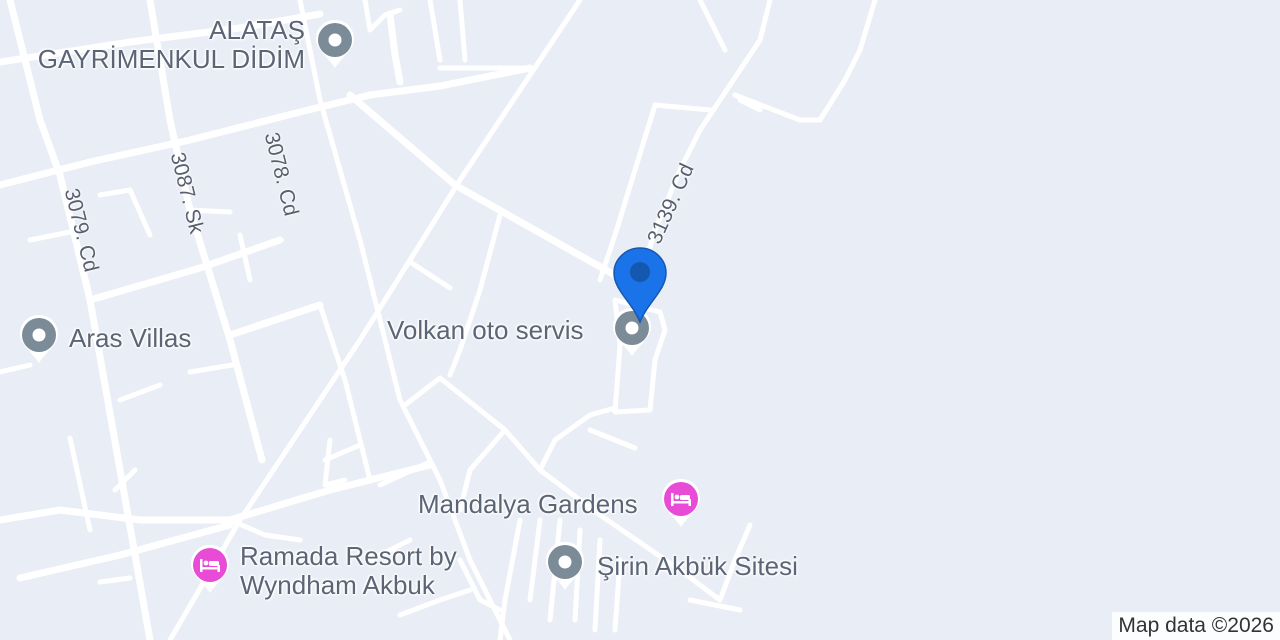 This screenshot has width=1280, height=640. What do you see at coordinates (257, 30) in the screenshot?
I see `place-label-line1: ALATAŞ` at bounding box center [257, 30].